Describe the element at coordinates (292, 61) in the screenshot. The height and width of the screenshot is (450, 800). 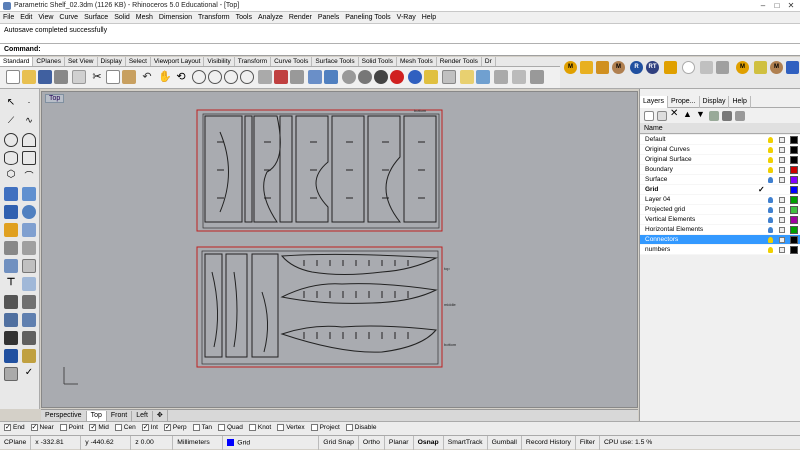
I see `tab-curve-tools: Curve Tools` at that location.